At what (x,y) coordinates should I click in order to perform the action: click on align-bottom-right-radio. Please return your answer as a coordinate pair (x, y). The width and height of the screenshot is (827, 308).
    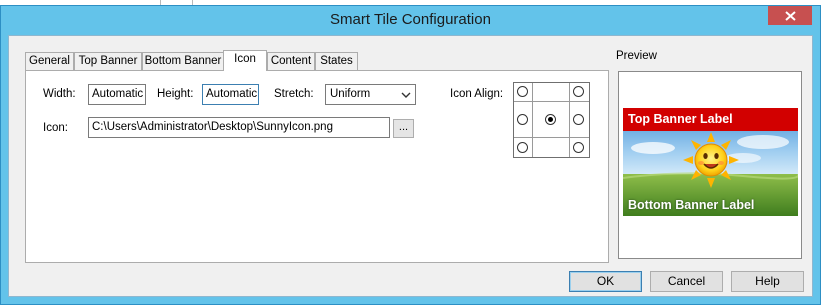
    Looking at the image, I should click on (578, 147).